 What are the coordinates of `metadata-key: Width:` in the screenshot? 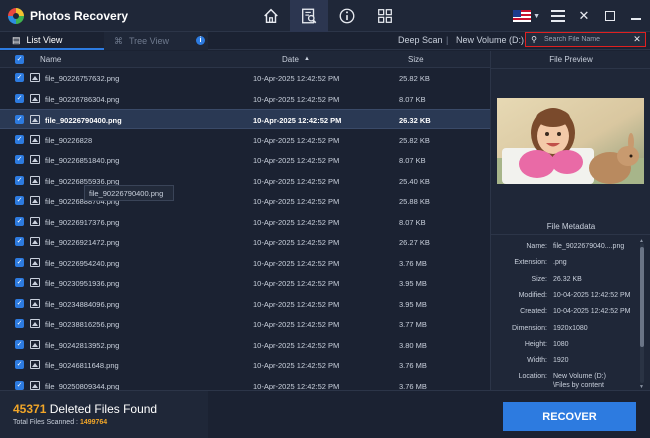 It's located at (537, 361).